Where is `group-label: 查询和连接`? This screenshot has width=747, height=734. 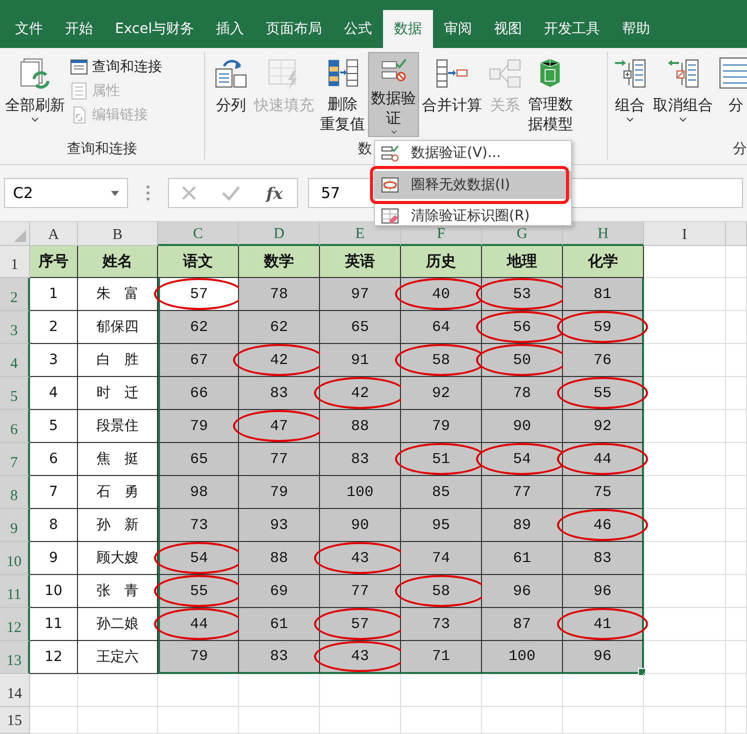
group-label: 查询和连接 is located at coordinates (102, 149).